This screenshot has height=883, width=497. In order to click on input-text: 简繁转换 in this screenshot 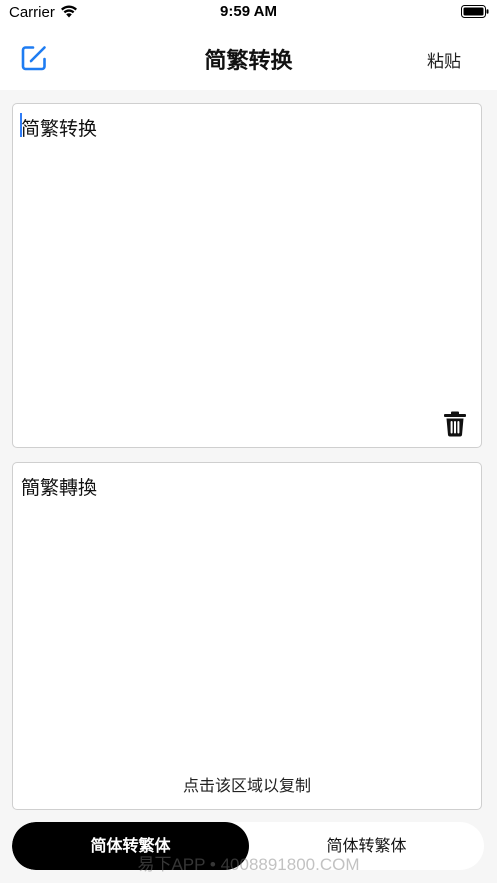, I will do `click(59, 127)`.